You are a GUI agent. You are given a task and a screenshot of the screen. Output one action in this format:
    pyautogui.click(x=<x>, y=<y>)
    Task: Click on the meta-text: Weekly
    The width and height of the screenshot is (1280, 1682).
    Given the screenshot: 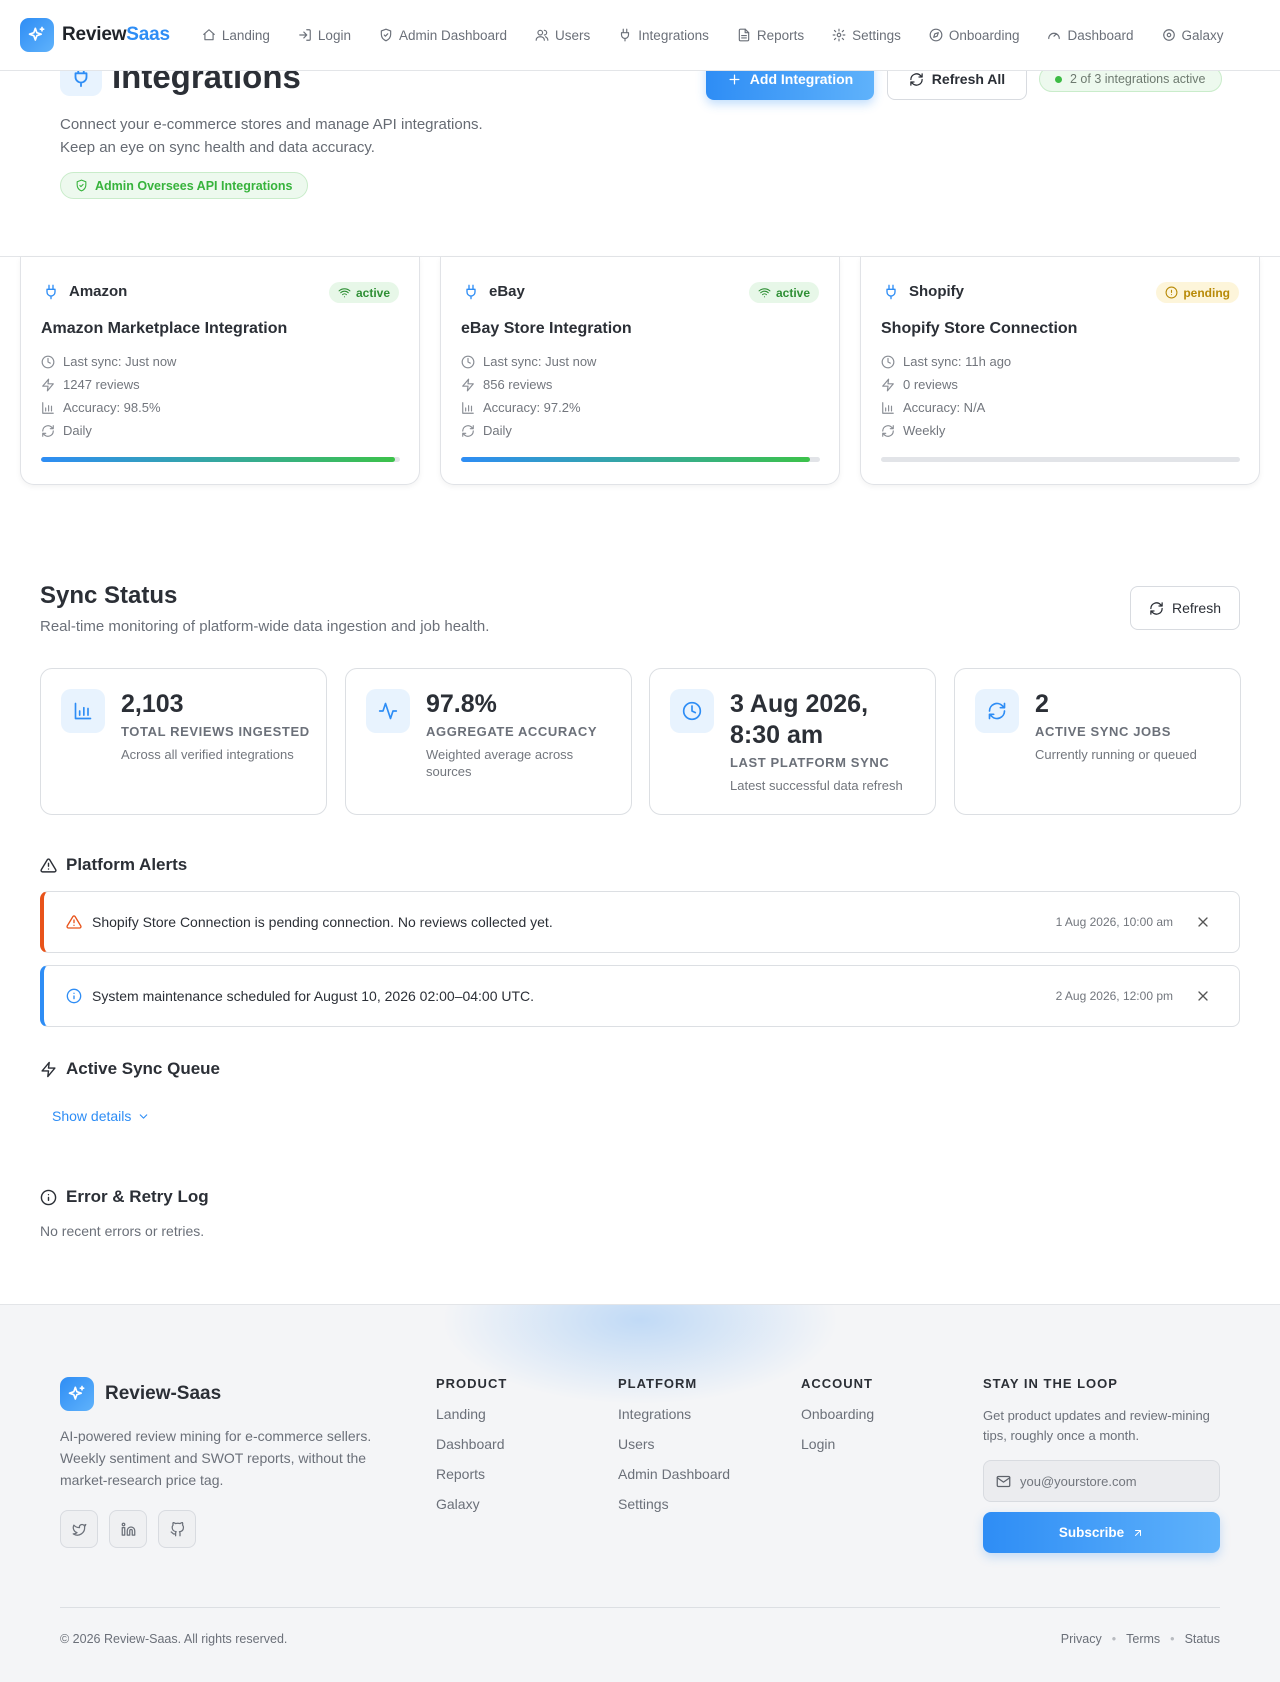 What is the action you would take?
    pyautogui.click(x=924, y=430)
    